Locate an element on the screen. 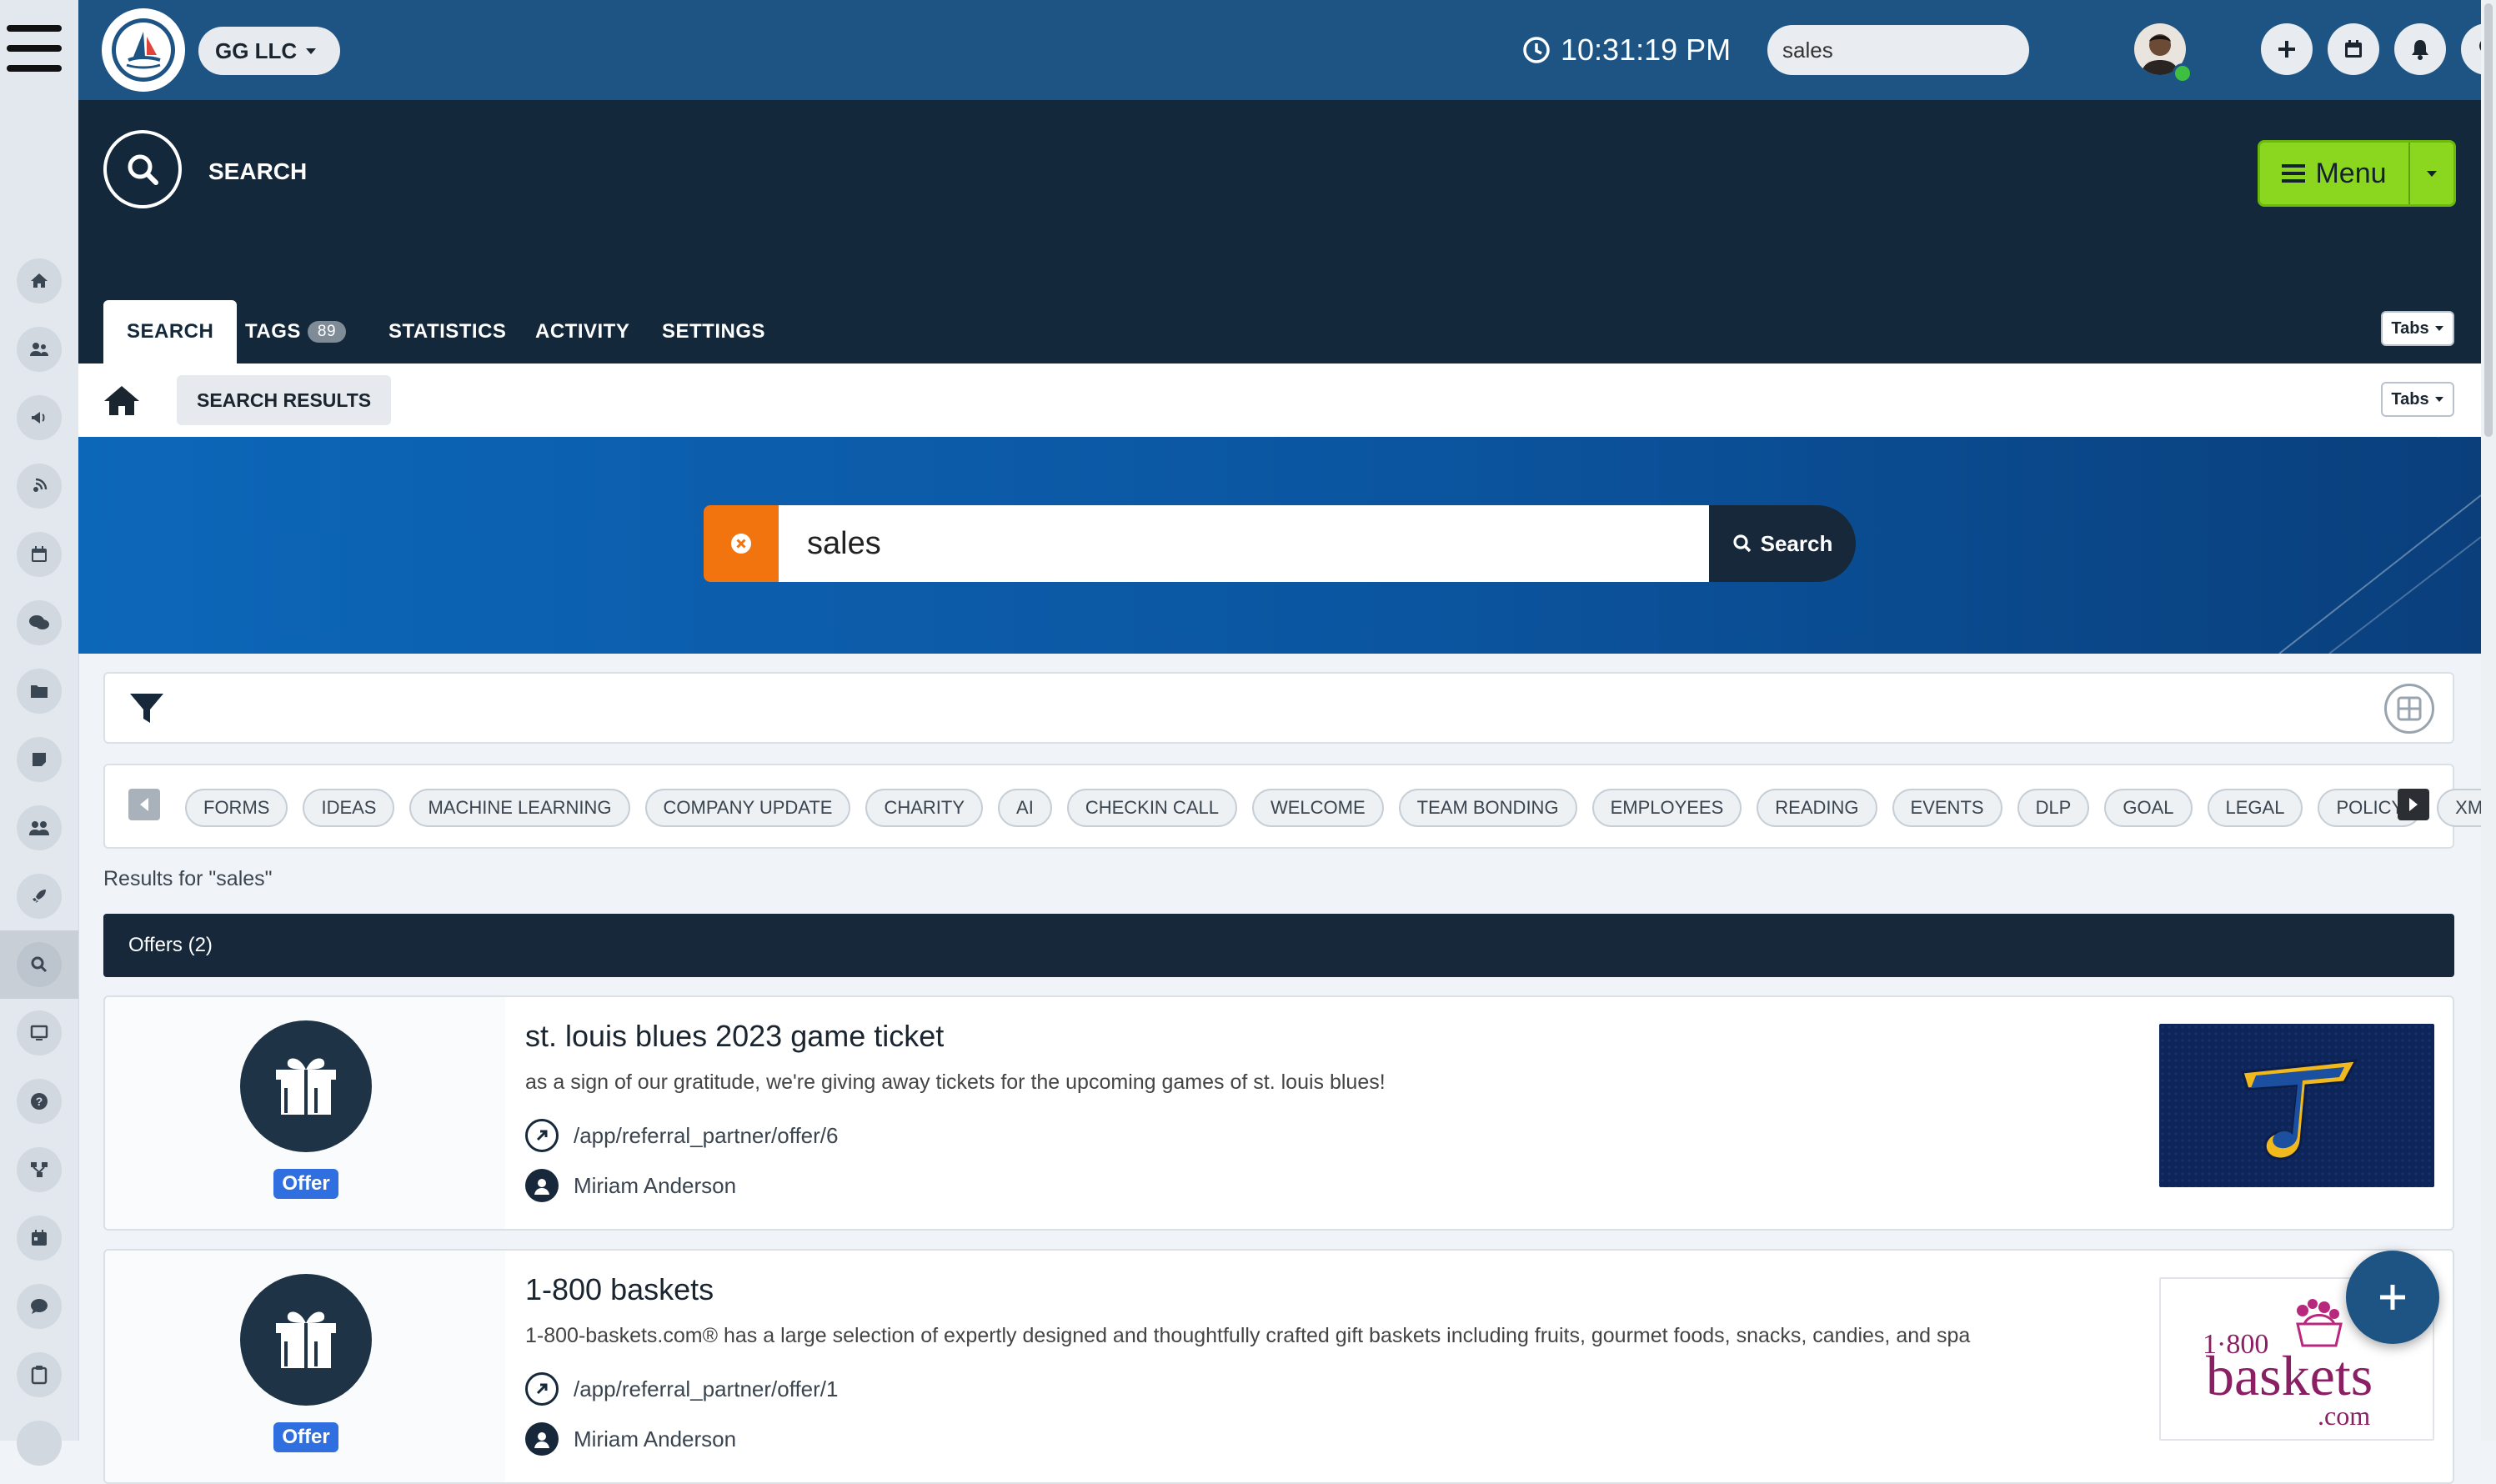 This screenshot has height=1484, width=2496. caret-down-icon is located at coordinates (311, 51).